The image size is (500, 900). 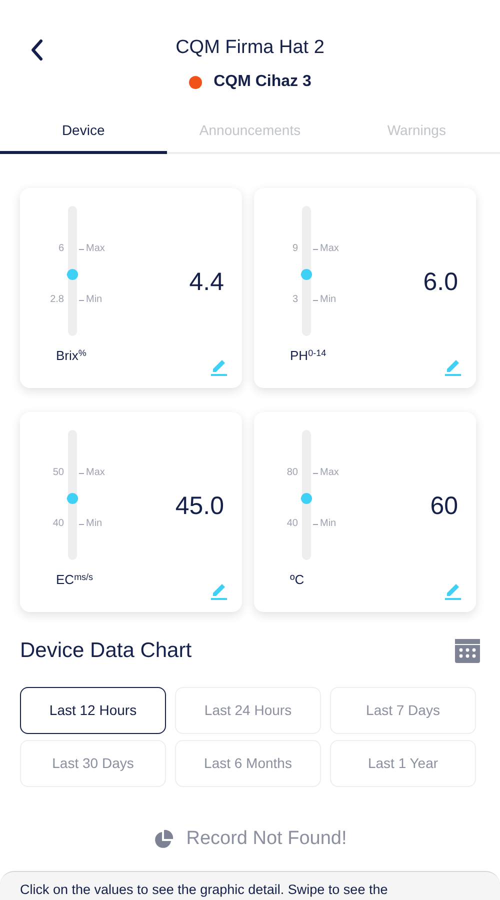 What do you see at coordinates (297, 580) in the screenshot?
I see `sensor-unit: ºC` at bounding box center [297, 580].